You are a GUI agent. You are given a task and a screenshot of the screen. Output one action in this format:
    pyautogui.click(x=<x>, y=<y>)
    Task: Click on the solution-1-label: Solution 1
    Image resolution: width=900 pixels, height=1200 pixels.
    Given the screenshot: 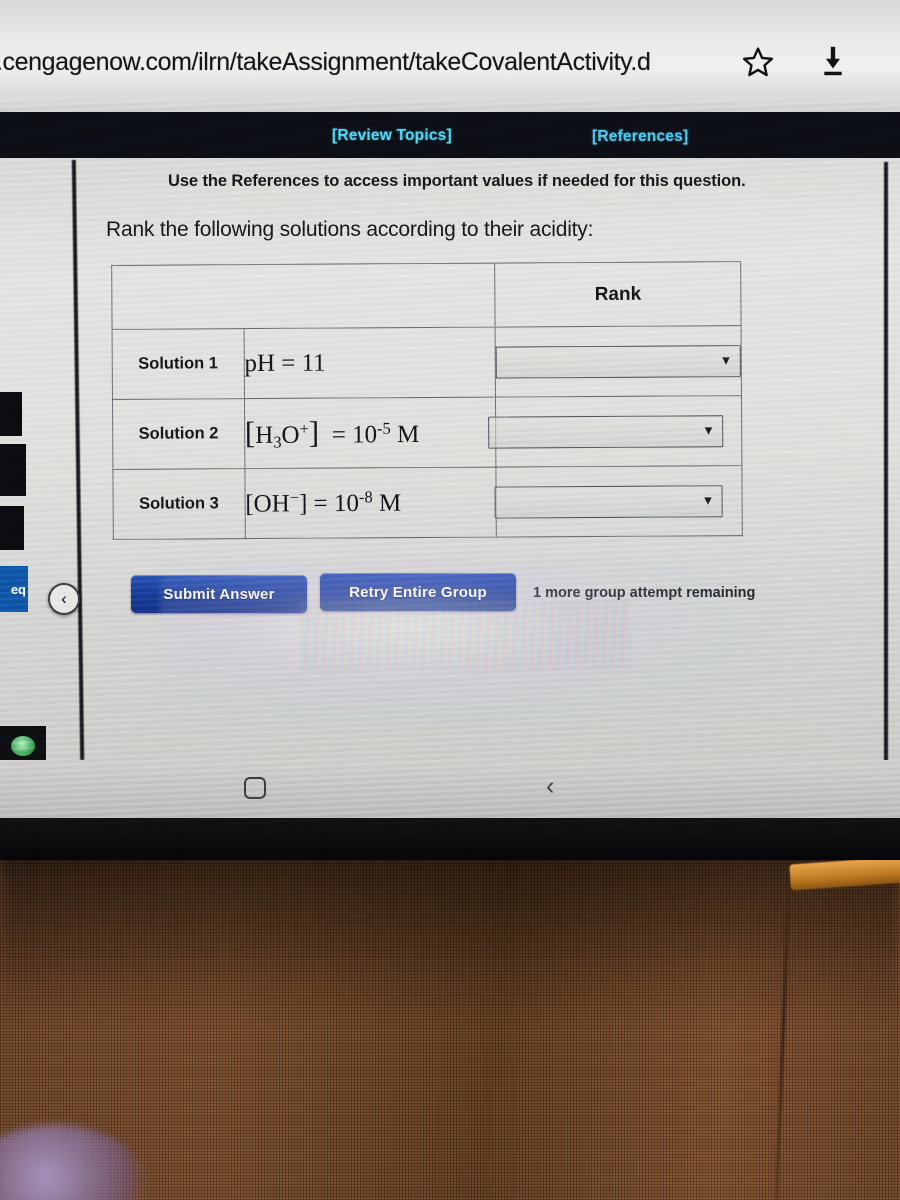 What is the action you would take?
    pyautogui.click(x=178, y=364)
    